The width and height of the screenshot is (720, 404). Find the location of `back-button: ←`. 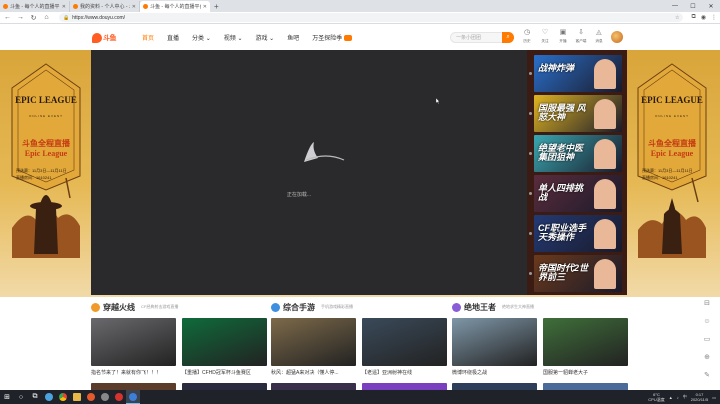

back-button: ← is located at coordinates (7, 17).